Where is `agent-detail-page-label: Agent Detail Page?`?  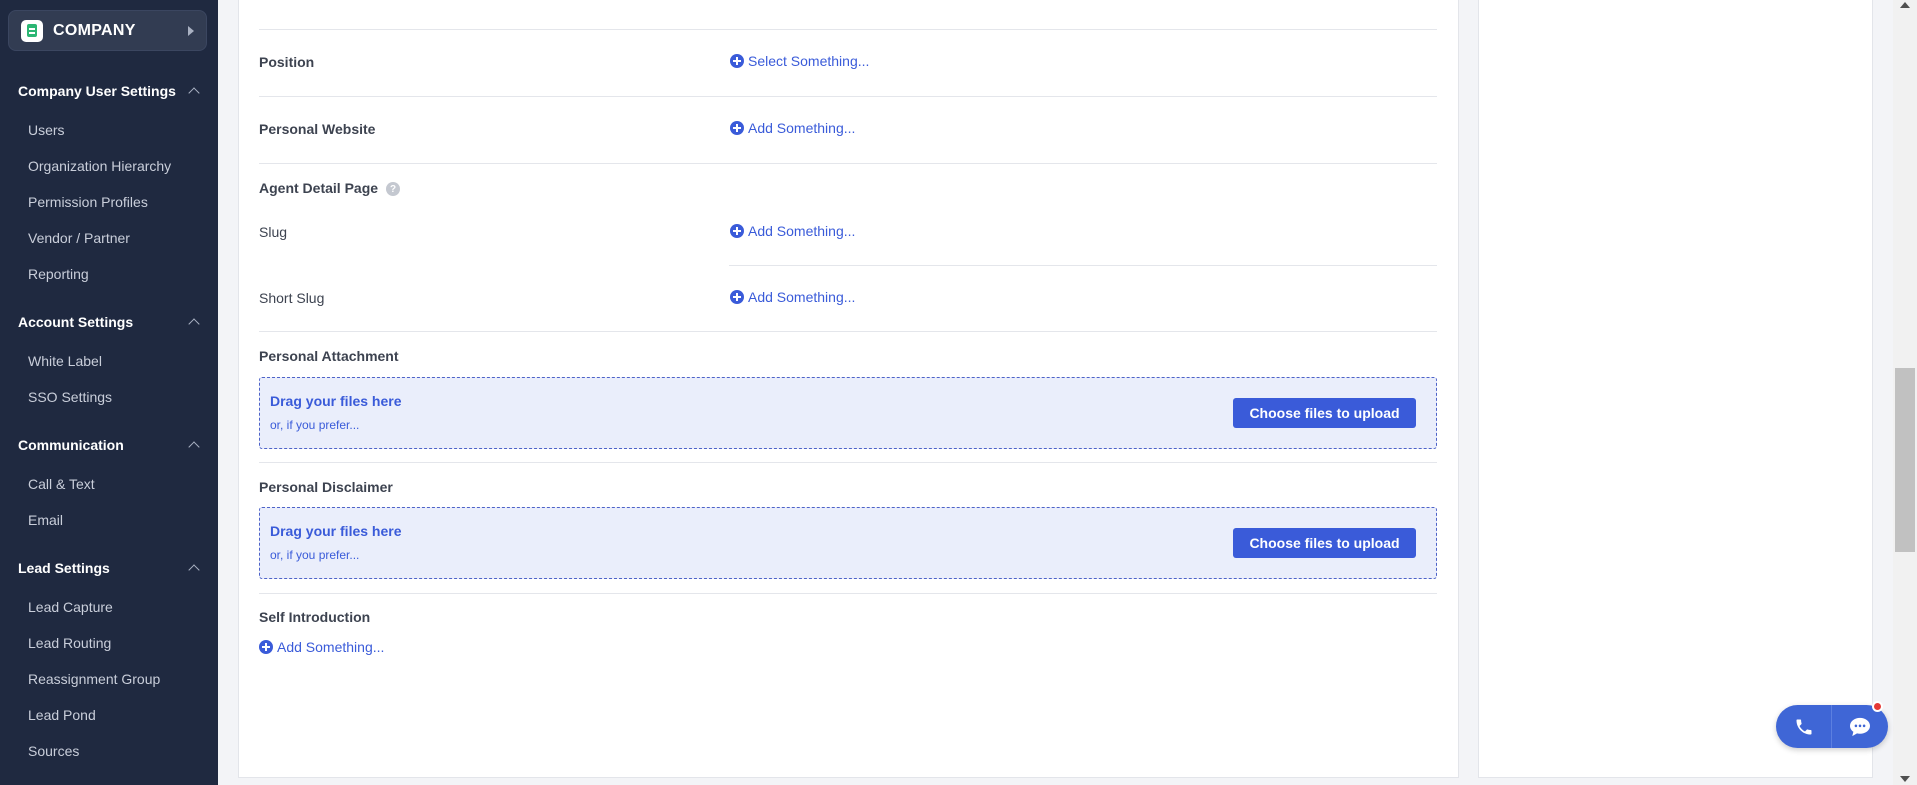
agent-detail-page-label: Agent Detail Page? is located at coordinates (330, 188).